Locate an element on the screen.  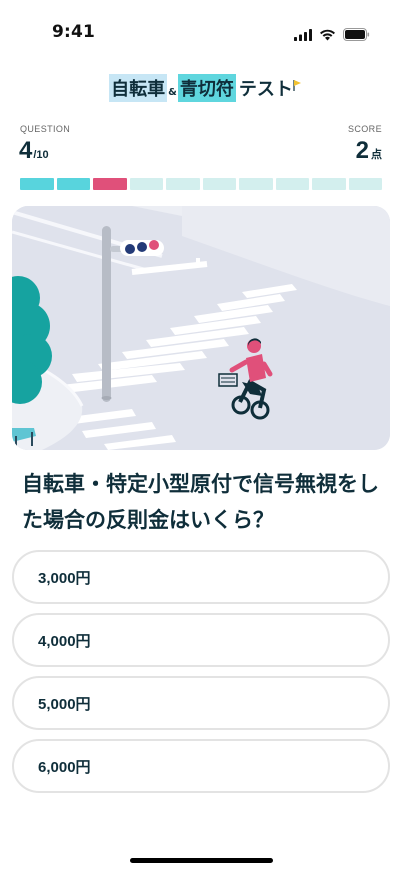
answer-option-label: 4,000円 is located at coordinates (64, 641).